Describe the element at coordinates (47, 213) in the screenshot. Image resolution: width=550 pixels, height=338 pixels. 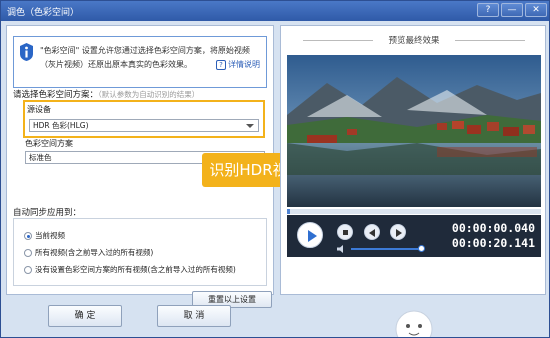
I see `auto-apply-title: 自动同步应用到：` at that location.